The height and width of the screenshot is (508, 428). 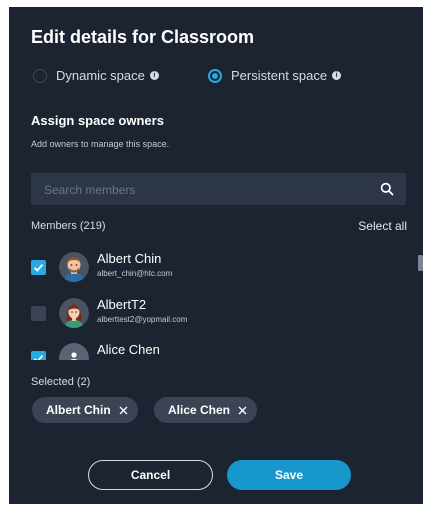 I want to click on save-button: Save, so click(x=289, y=475).